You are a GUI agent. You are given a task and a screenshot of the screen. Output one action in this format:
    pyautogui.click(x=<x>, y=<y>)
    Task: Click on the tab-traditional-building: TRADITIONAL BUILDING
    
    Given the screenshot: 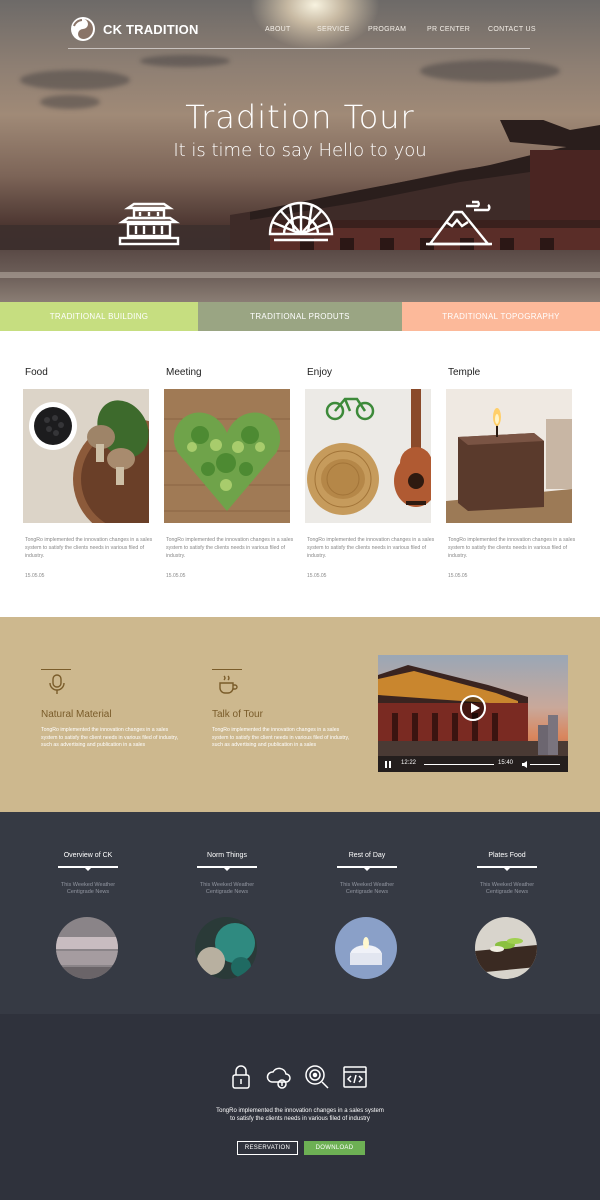 What is the action you would take?
    pyautogui.click(x=99, y=316)
    